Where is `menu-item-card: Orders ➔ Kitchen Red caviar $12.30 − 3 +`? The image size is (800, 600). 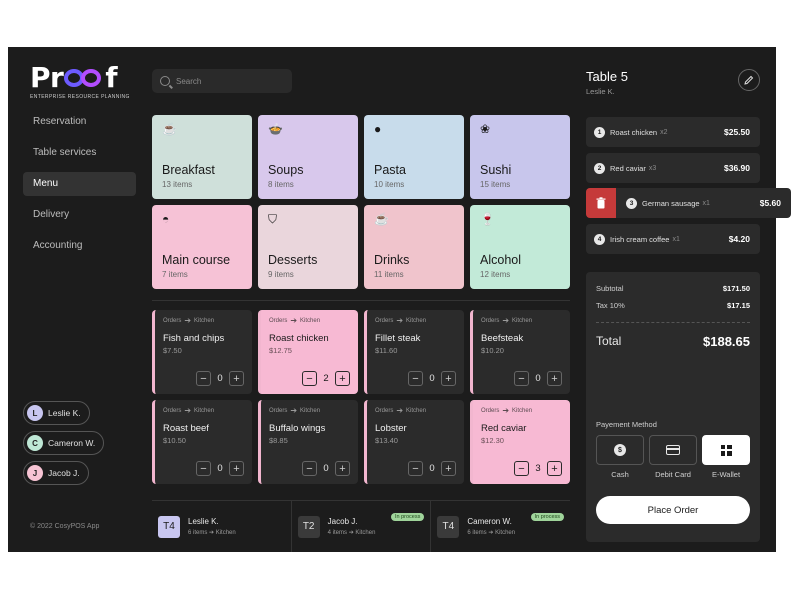 menu-item-card: Orders ➔ Kitchen Red caviar $12.30 − 3 + is located at coordinates (520, 442).